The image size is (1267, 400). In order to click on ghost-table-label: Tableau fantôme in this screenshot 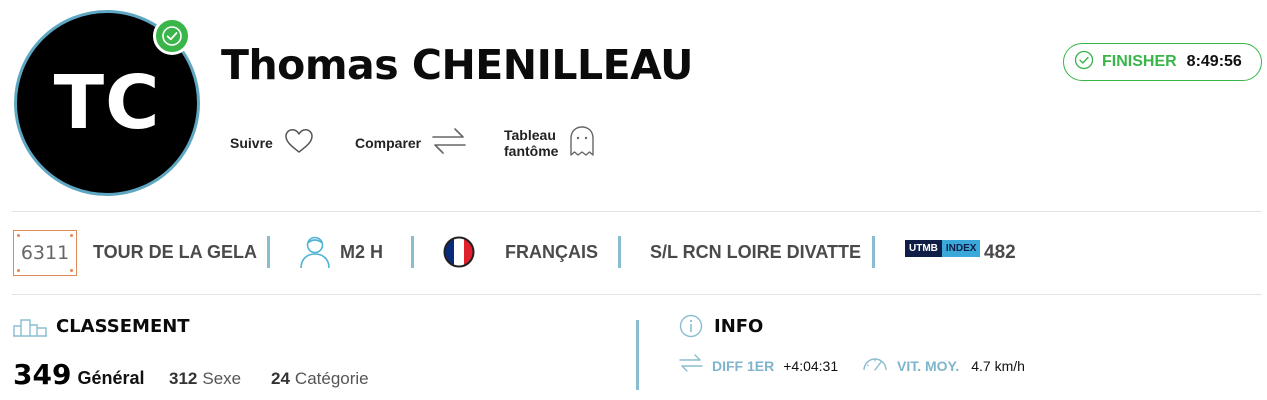, I will do `click(531, 143)`.